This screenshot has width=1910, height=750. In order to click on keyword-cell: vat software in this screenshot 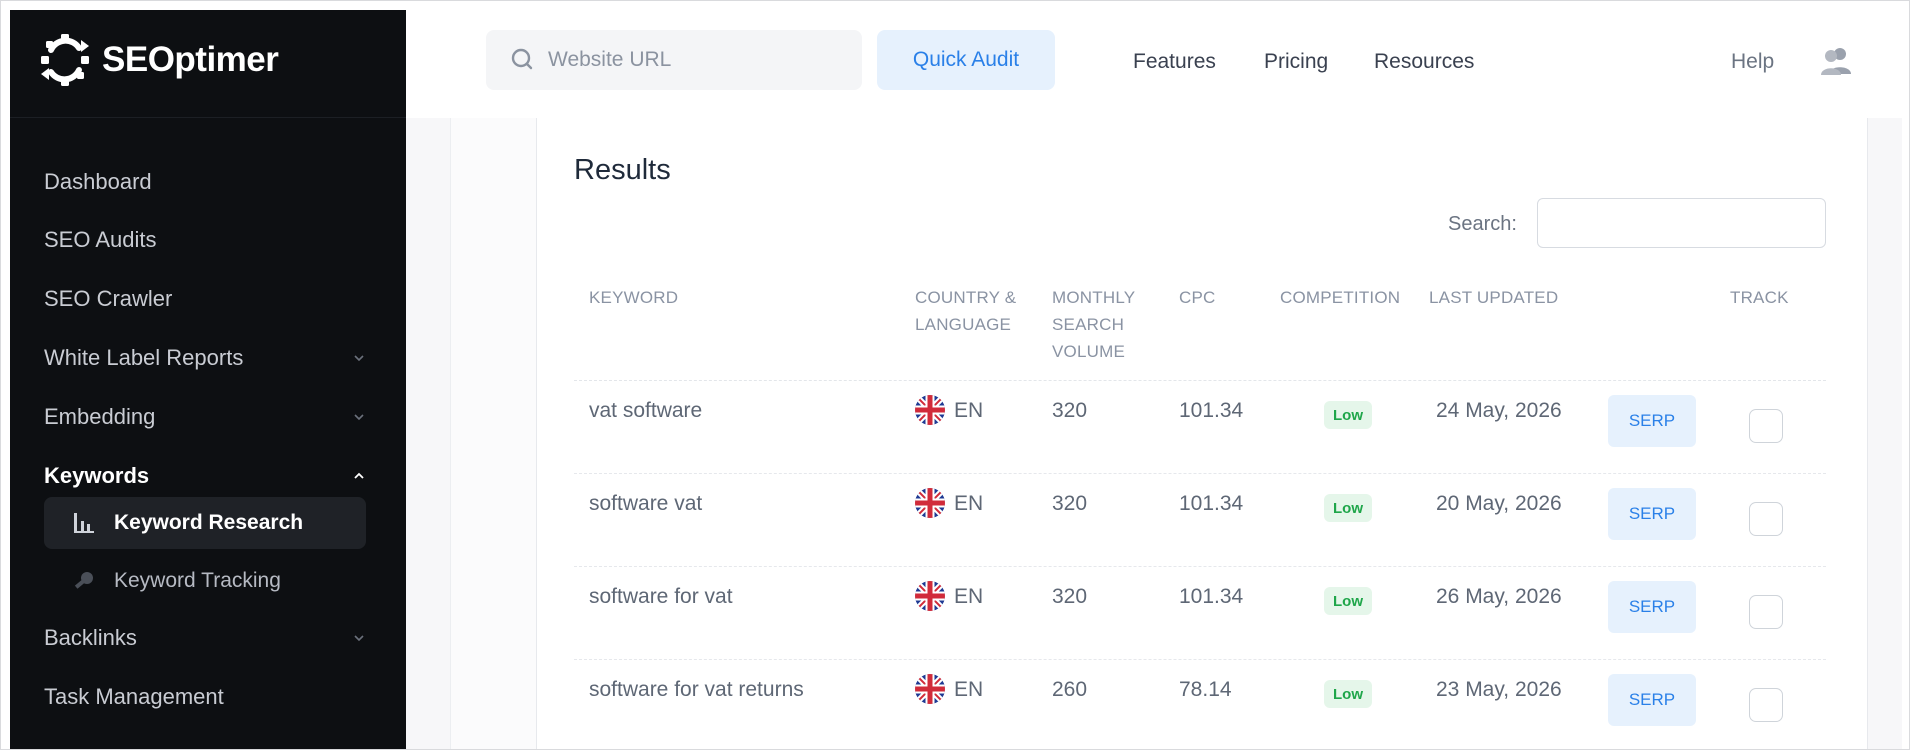, I will do `click(646, 410)`.